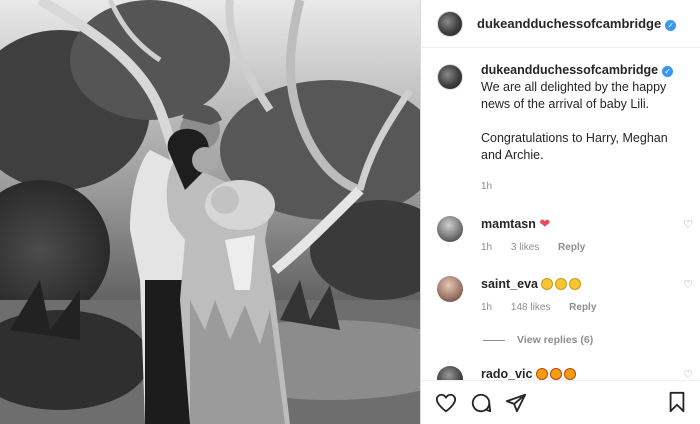 The width and height of the screenshot is (700, 424). Describe the element at coordinates (450, 23) in the screenshot. I see `author-avatar` at that location.